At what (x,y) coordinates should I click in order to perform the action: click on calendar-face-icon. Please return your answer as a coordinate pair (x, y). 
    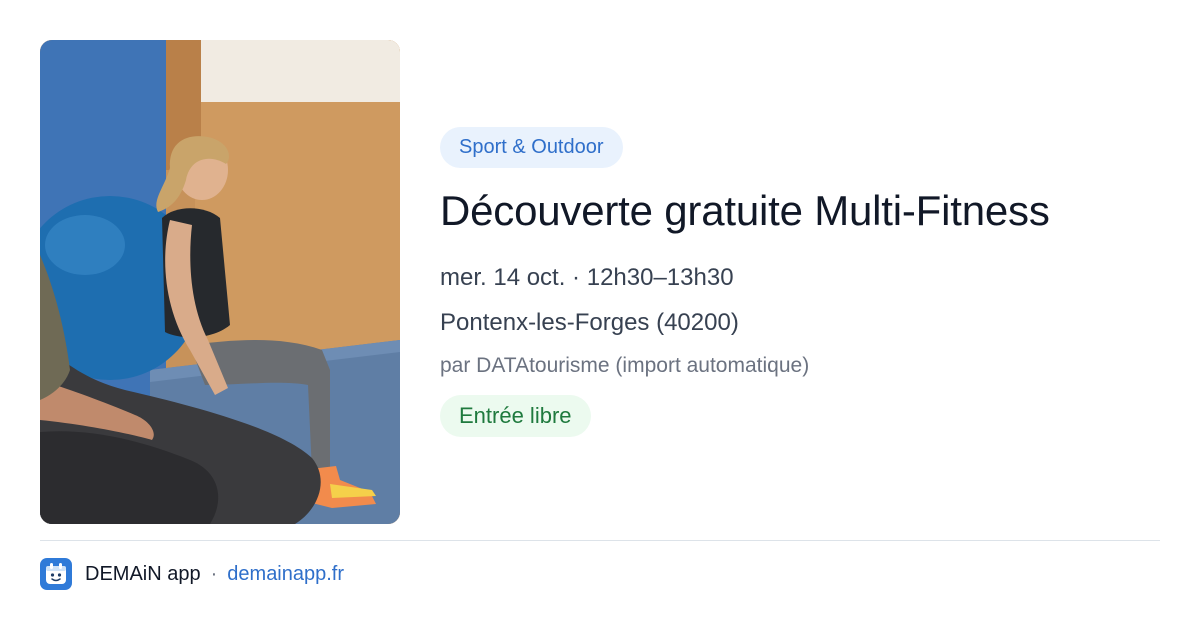
    Looking at the image, I should click on (56, 574).